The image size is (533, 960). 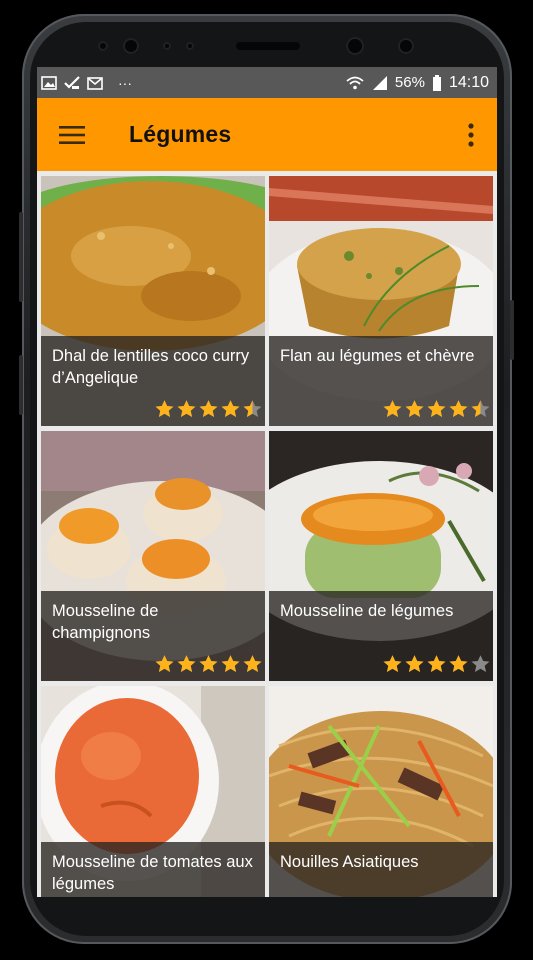 I want to click on more-notifications: ···, so click(x=125, y=82).